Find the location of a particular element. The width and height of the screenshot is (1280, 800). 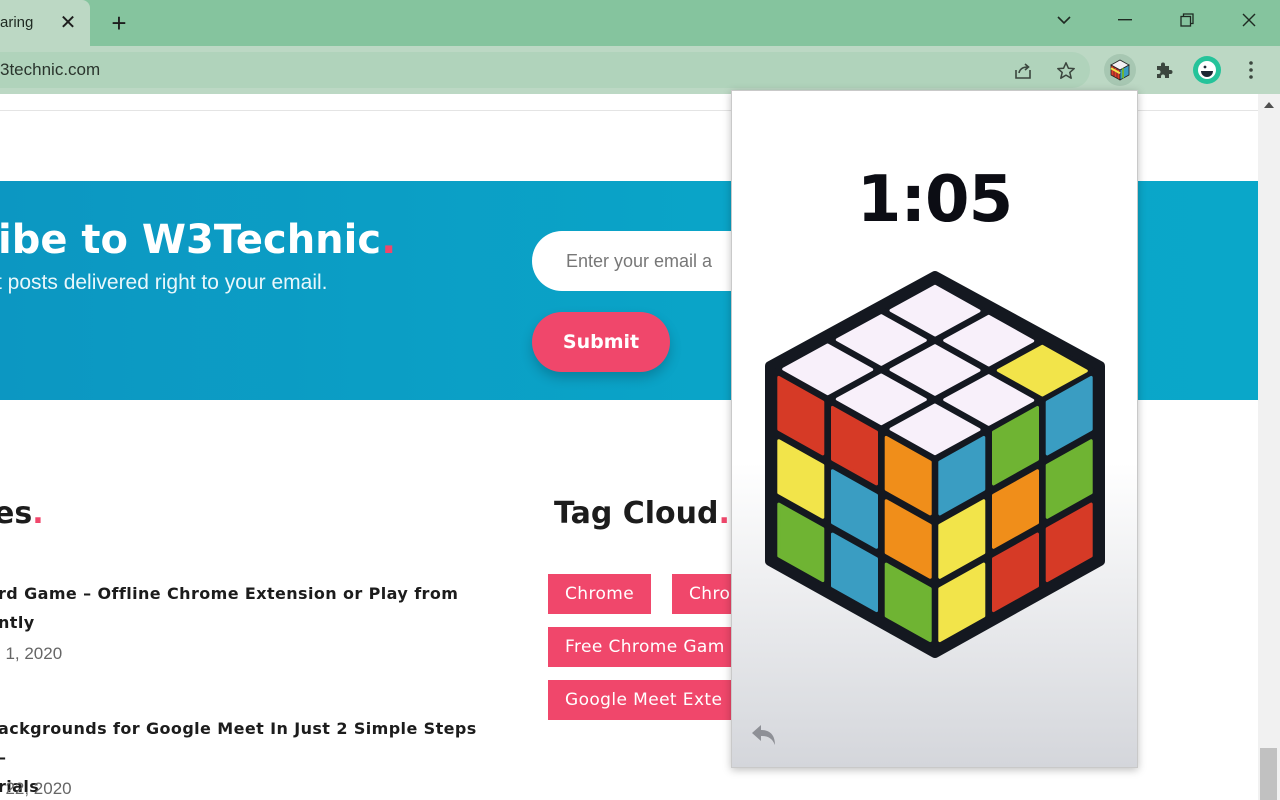

minimize-icon is located at coordinates (1125, 20).